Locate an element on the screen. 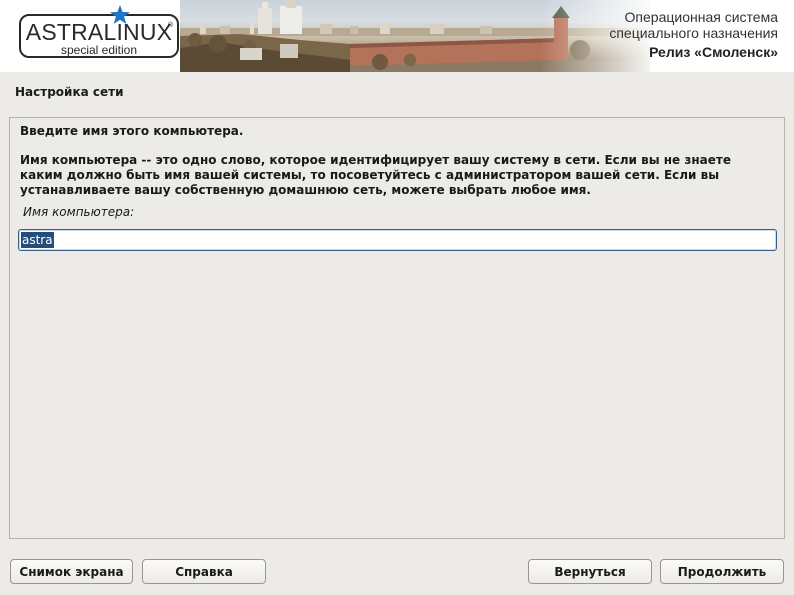  continue-button: Продолжить is located at coordinates (722, 571).